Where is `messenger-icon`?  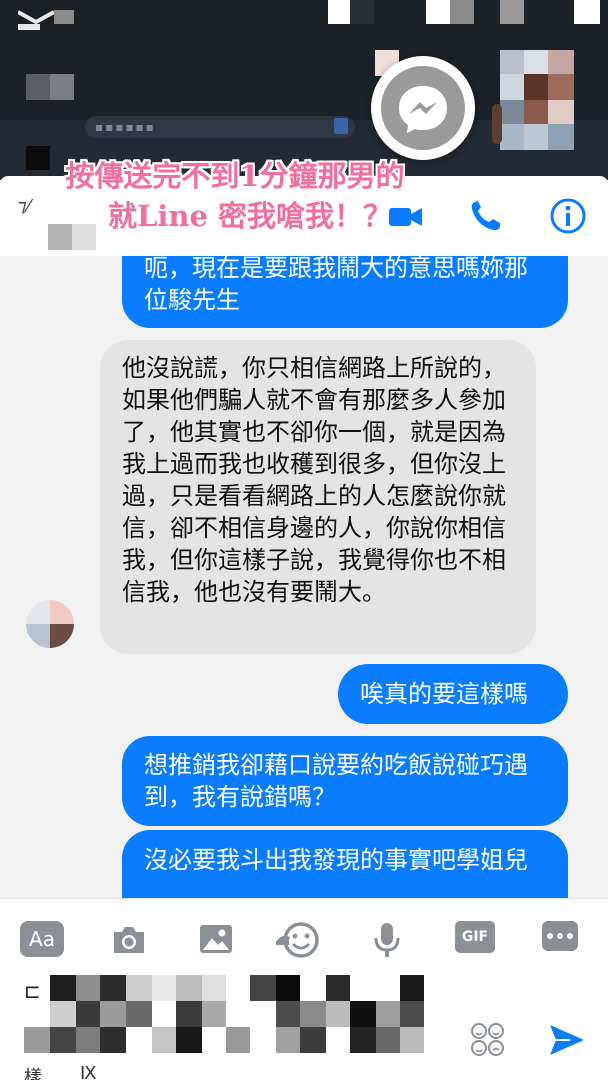 messenger-icon is located at coordinates (423, 108).